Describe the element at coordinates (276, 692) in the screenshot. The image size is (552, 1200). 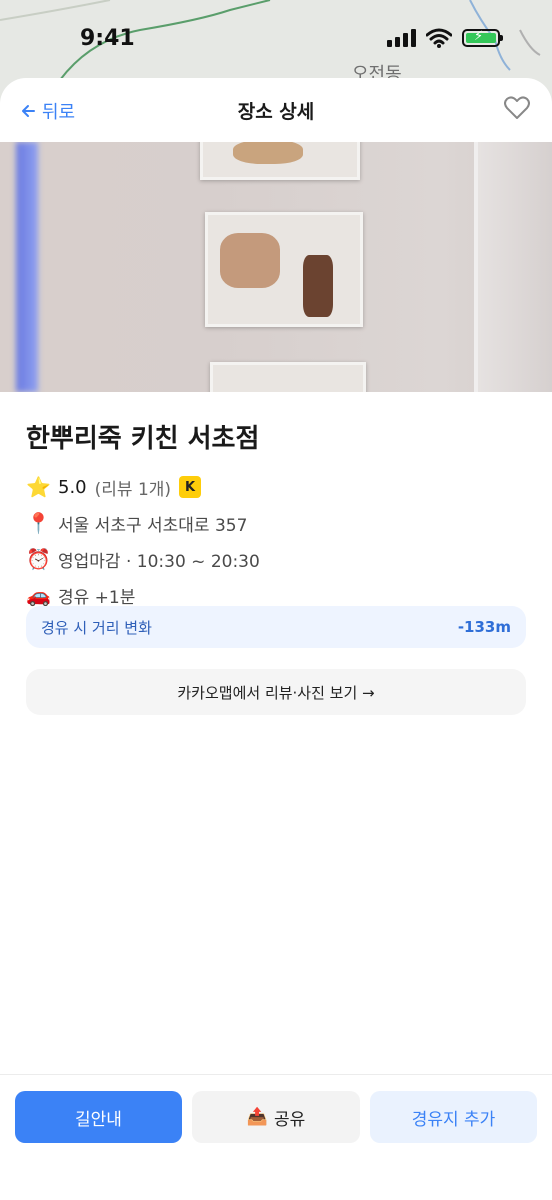
I see `kakao-map-reviews-button: 카카오맵에서 리뷰·사진 보기 →` at that location.